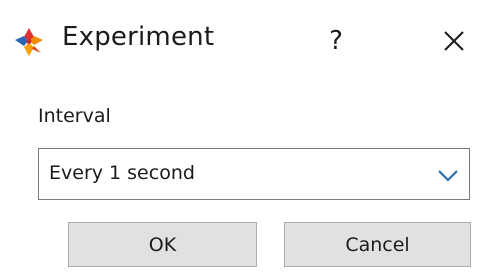  Describe the element at coordinates (29, 42) in the screenshot. I see `flower-app-icon` at that location.